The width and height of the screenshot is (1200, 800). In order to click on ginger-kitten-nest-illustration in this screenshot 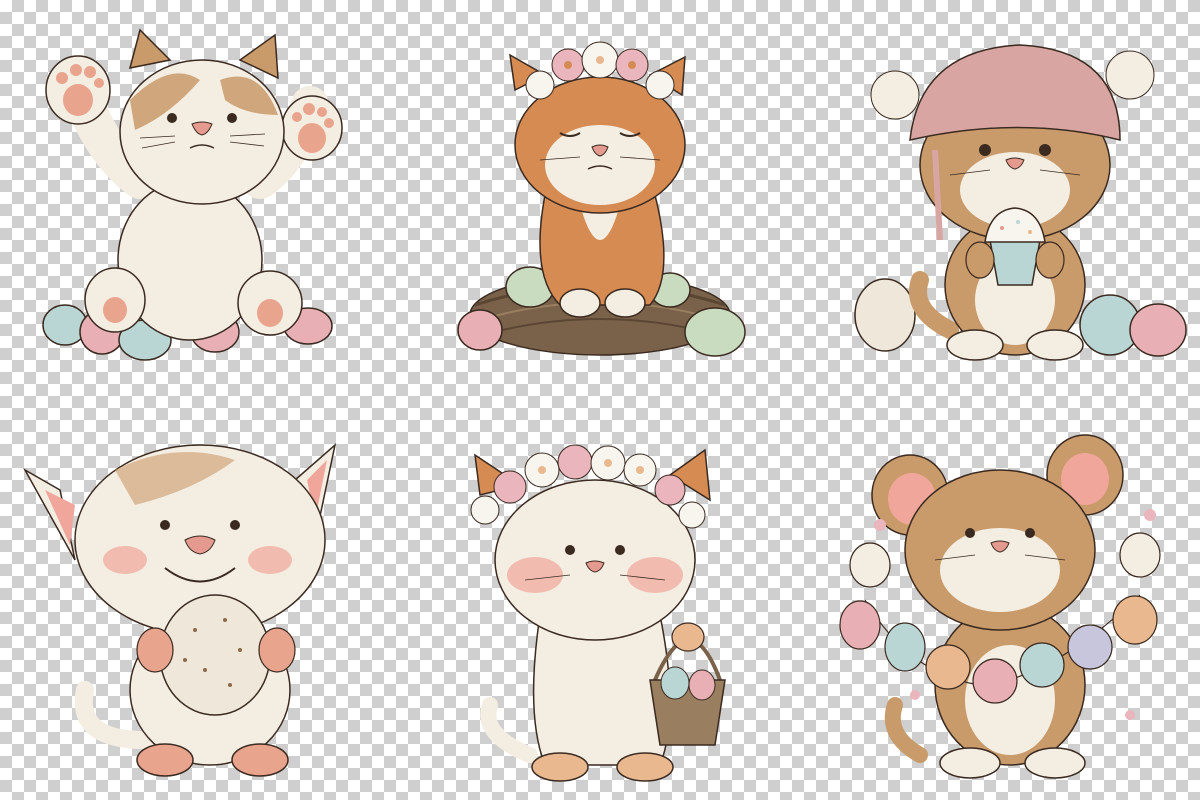, I will do `click(600, 205)`.